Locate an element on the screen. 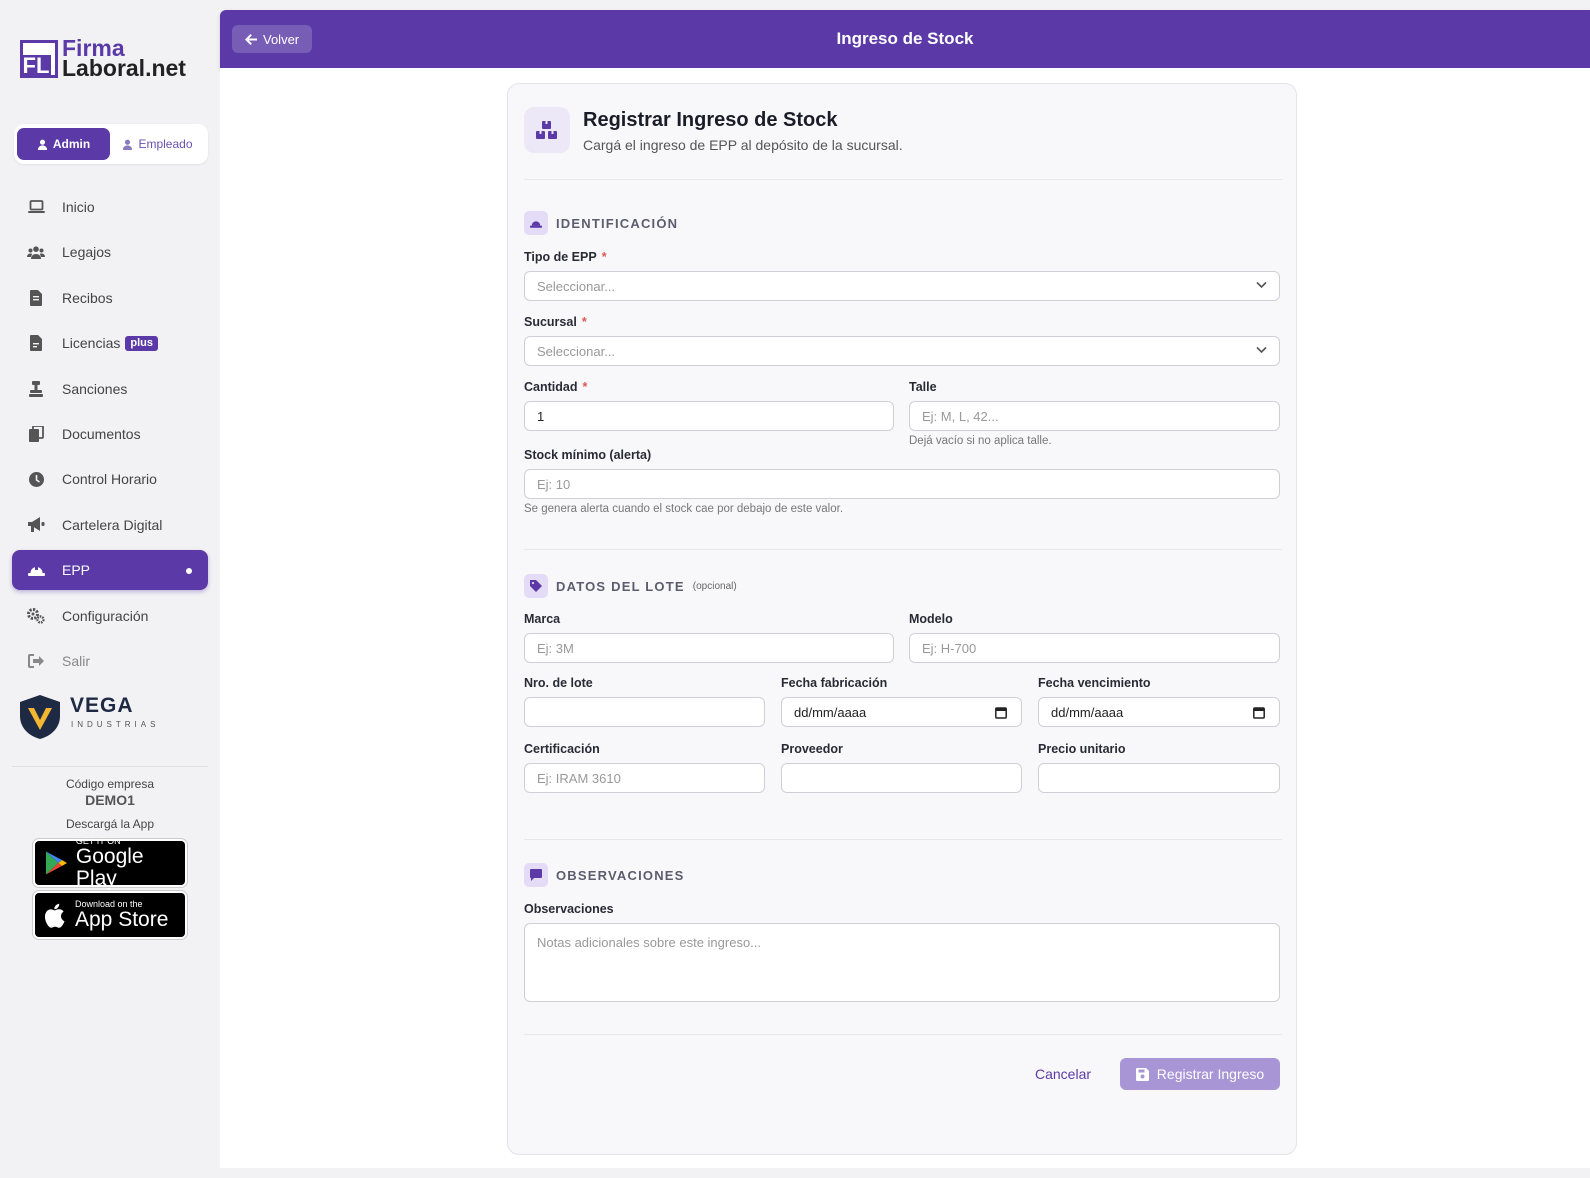 This screenshot has height=1178, width=1590. app-store-badge: Download on the App Store is located at coordinates (110, 915).